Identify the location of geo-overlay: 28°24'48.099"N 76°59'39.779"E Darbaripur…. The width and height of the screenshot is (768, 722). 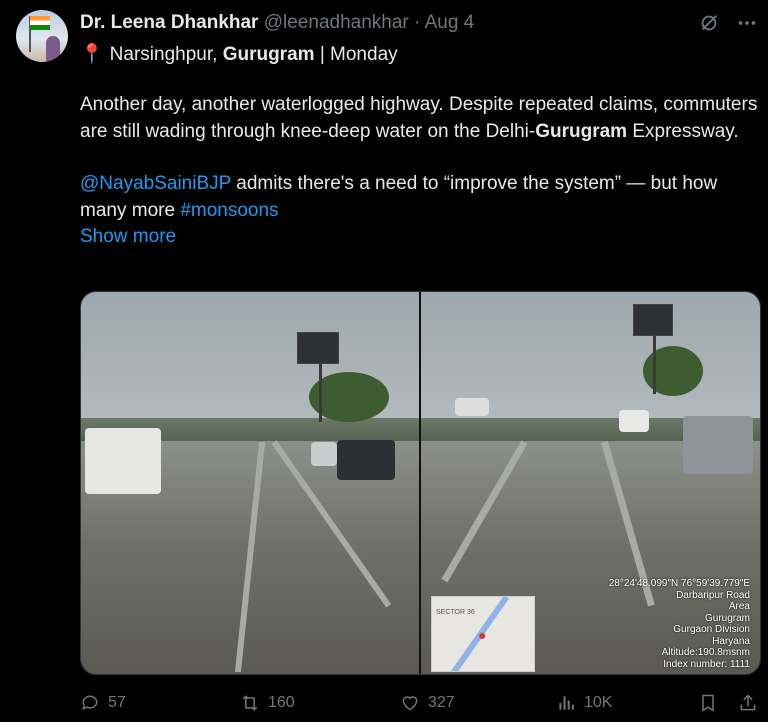
(679, 624).